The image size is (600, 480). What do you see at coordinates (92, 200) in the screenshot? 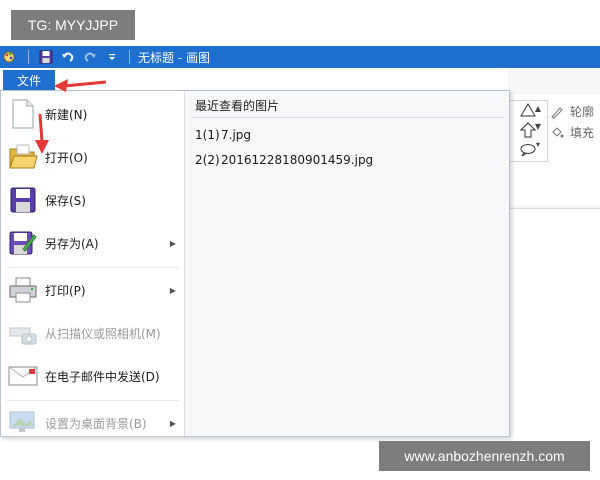
I see `menu-item-save: 保存(S)` at bounding box center [92, 200].